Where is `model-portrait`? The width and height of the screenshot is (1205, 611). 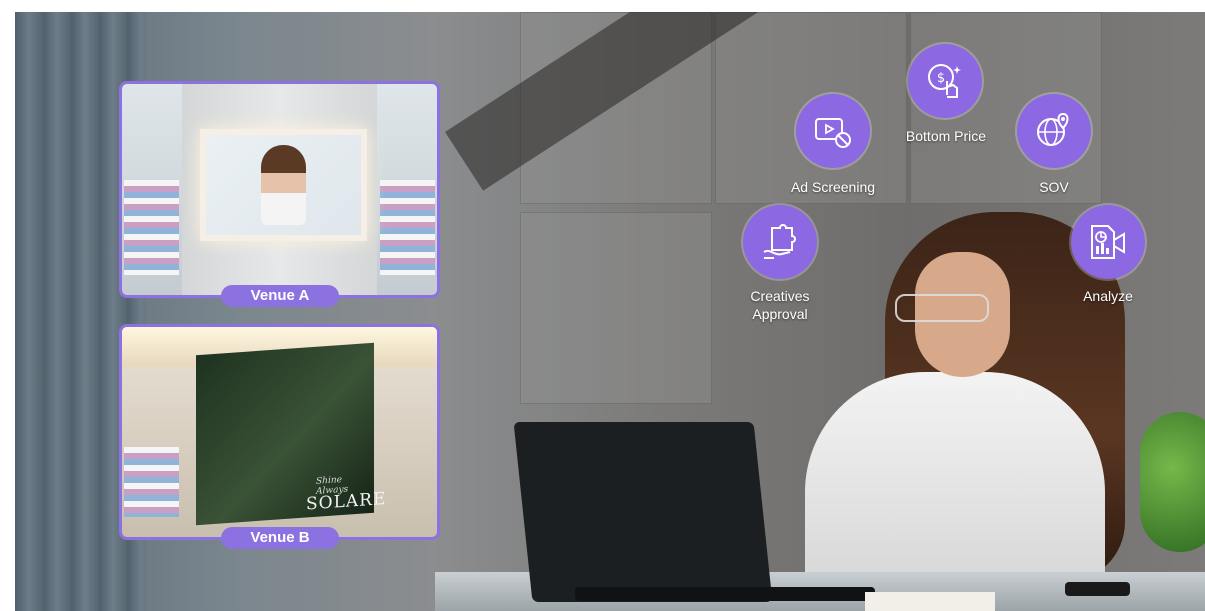 model-portrait is located at coordinates (283, 185).